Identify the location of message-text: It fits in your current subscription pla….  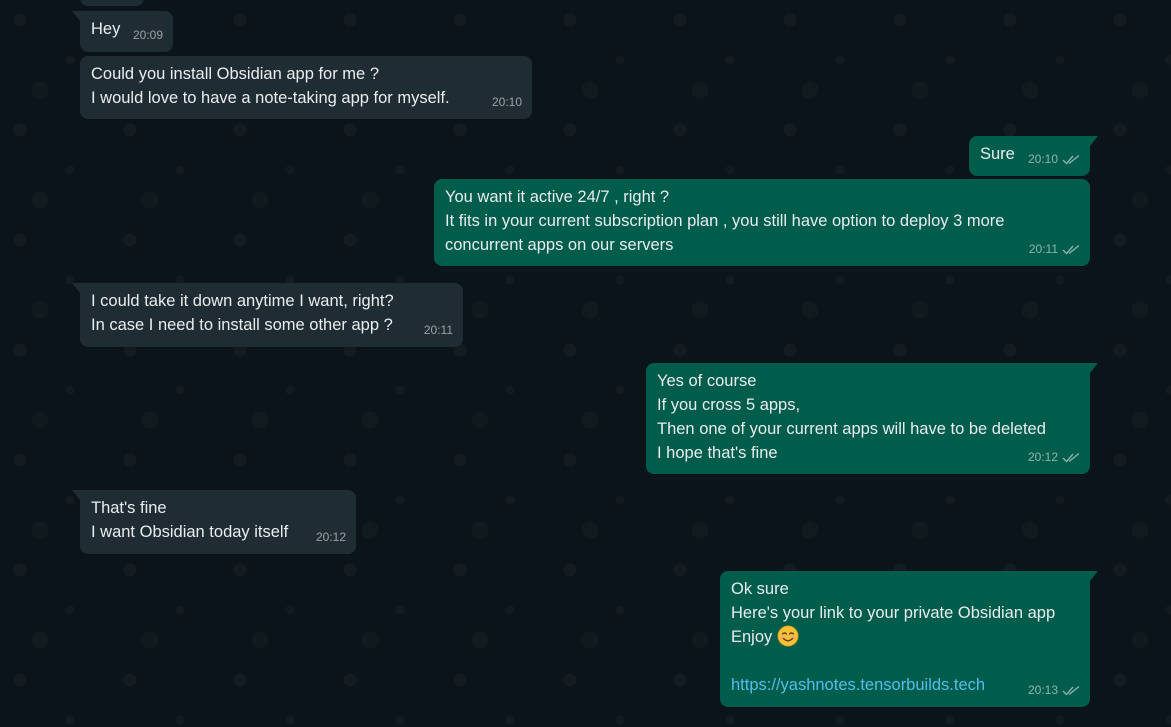
(725, 221).